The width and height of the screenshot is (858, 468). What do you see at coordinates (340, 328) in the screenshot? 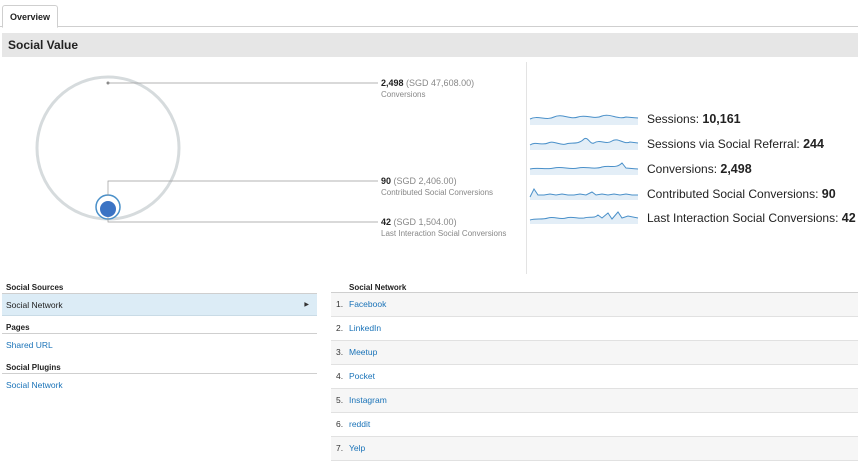
I see `row-number: 2.` at bounding box center [340, 328].